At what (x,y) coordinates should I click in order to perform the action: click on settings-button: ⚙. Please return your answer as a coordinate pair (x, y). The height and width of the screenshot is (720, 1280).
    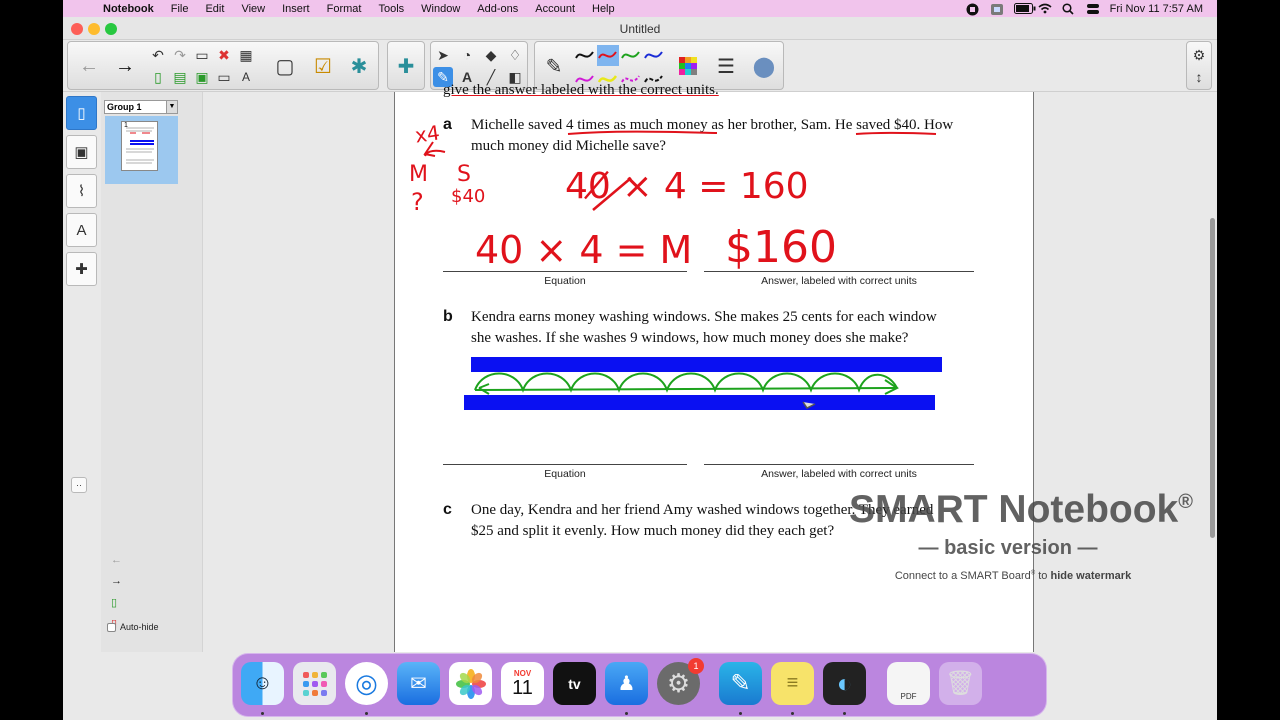
    Looking at the image, I should click on (1199, 55).